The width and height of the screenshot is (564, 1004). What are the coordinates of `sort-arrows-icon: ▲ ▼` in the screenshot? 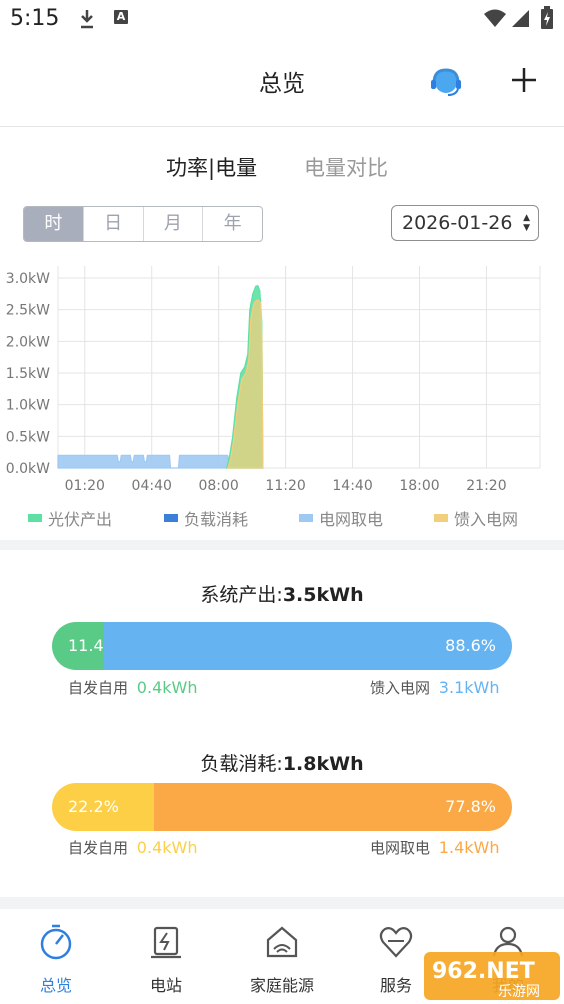 It's located at (526, 223).